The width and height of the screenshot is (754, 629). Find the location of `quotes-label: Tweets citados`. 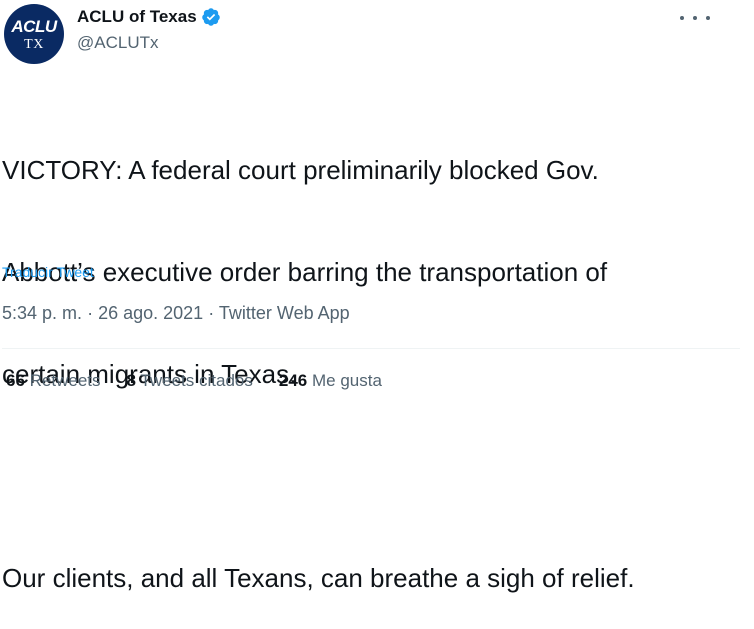

quotes-label: Tweets citados is located at coordinates (196, 380).